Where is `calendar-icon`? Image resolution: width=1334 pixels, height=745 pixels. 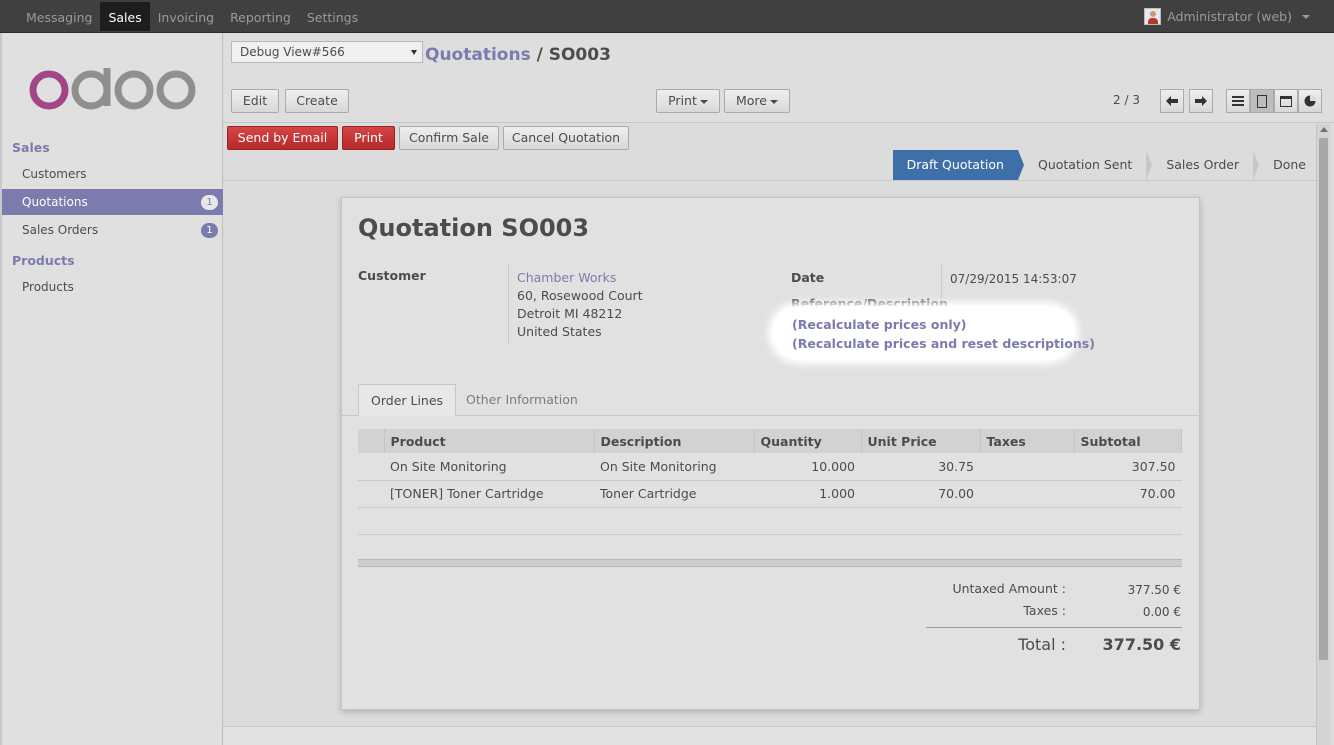 calendar-icon is located at coordinates (1286, 101).